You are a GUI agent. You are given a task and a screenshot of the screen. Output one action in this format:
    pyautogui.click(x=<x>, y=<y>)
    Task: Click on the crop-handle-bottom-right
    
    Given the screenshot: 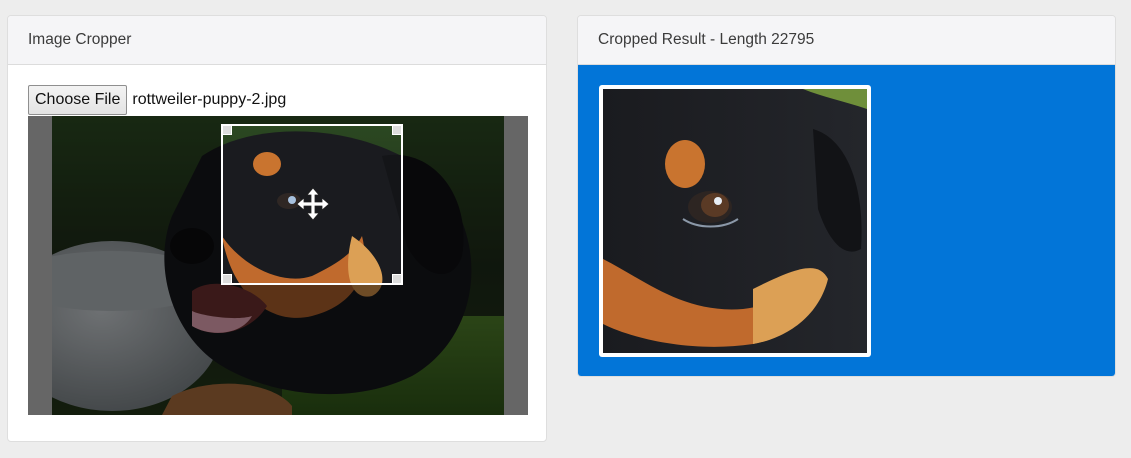 What is the action you would take?
    pyautogui.click(x=396, y=278)
    